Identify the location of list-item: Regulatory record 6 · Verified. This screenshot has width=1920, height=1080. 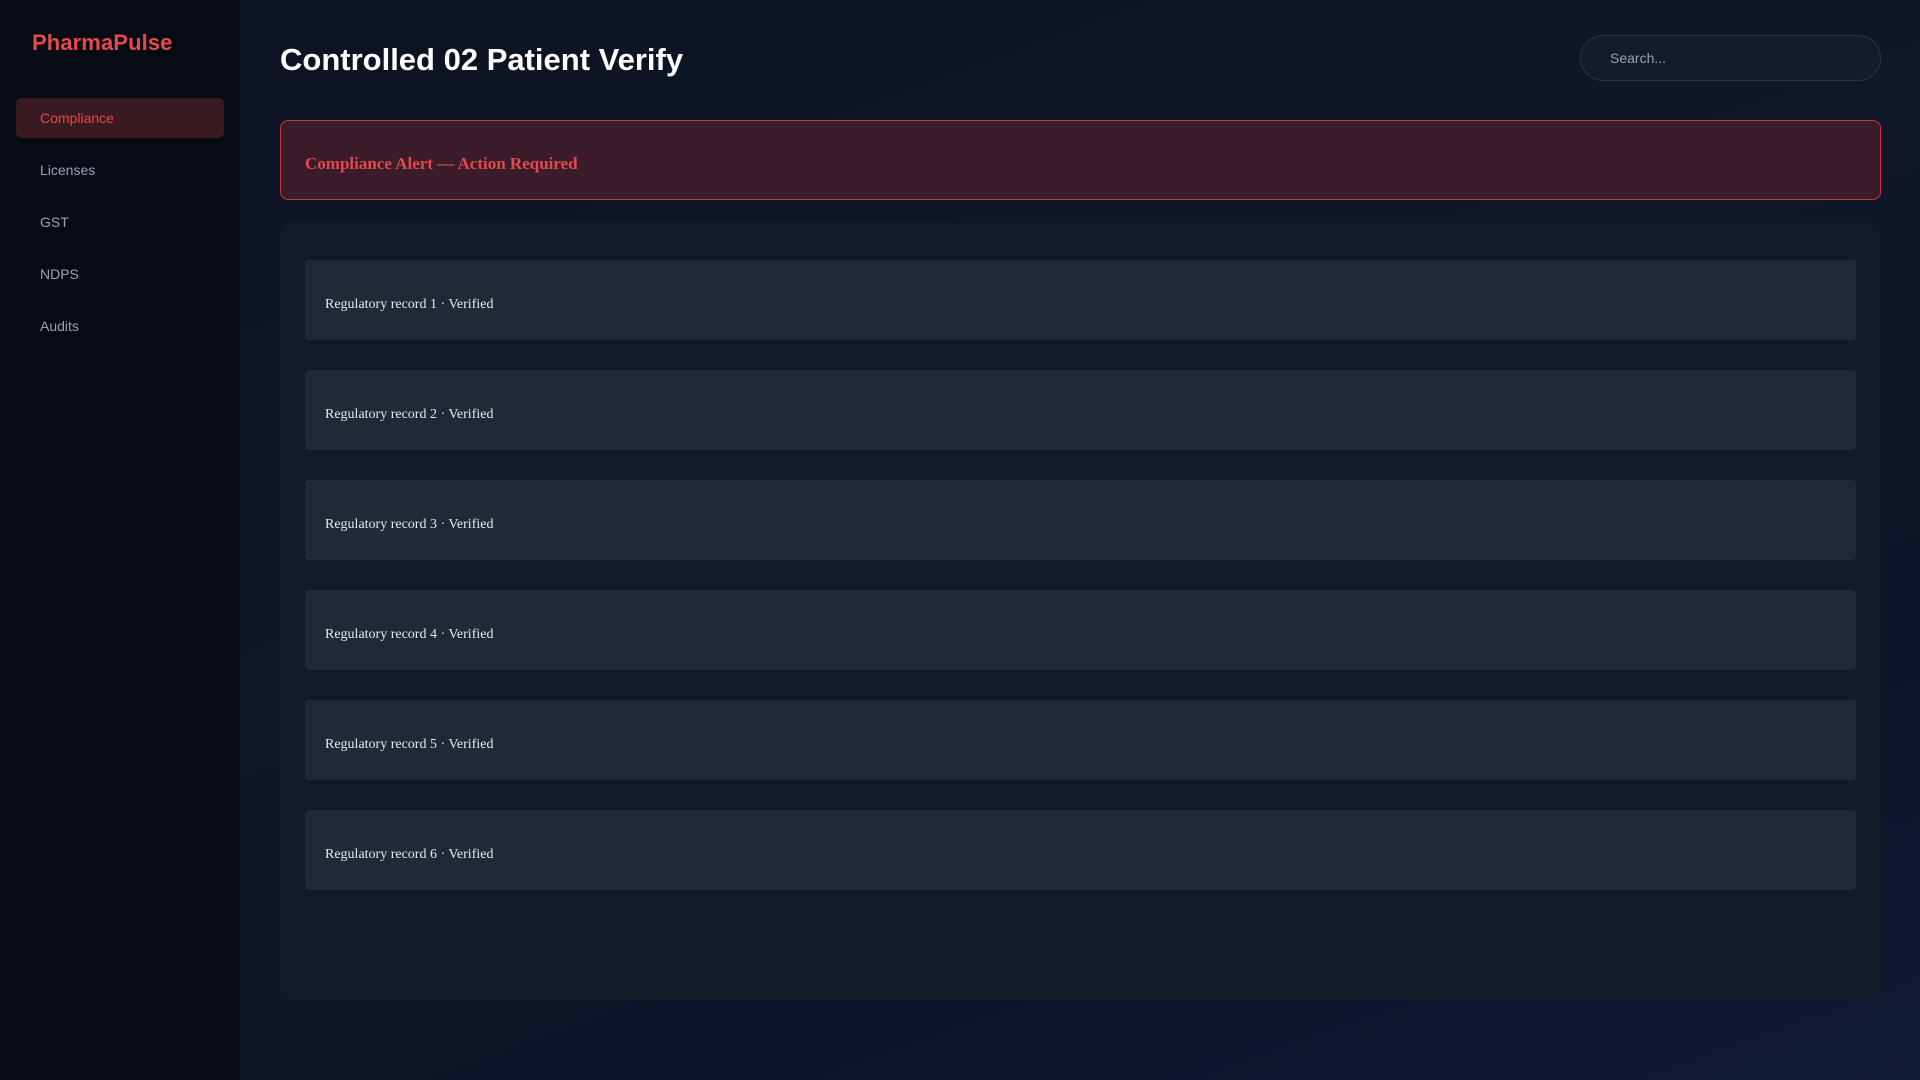
(1080, 850).